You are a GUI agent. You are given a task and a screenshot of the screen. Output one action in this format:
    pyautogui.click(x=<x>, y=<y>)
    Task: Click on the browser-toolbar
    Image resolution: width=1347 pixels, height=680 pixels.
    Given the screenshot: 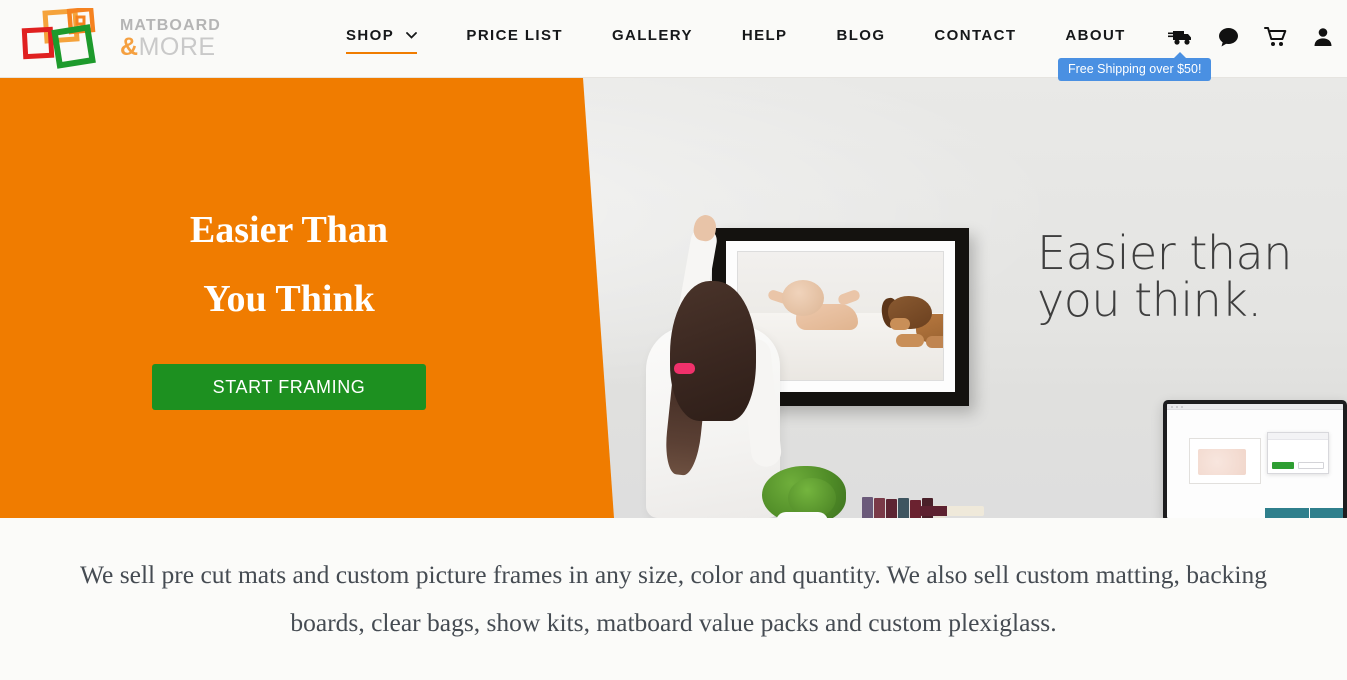 What is the action you would take?
    pyautogui.click(x=1255, y=407)
    